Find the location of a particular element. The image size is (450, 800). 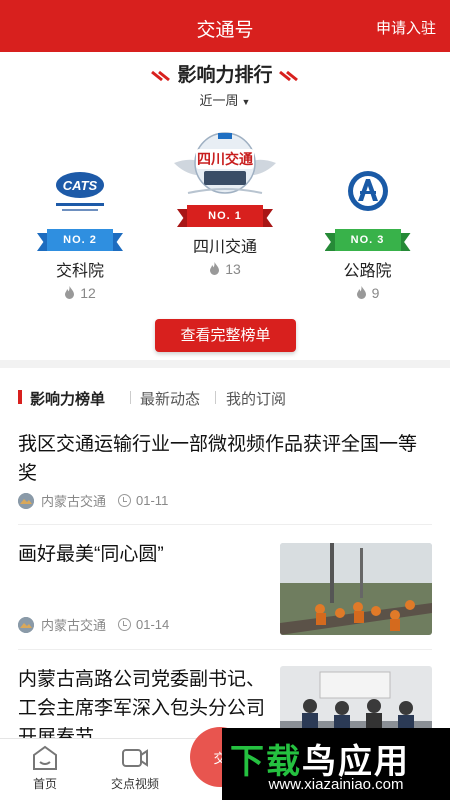

ranking-entry-3: NO. 3 公路院 9 is located at coordinates (367, 234).